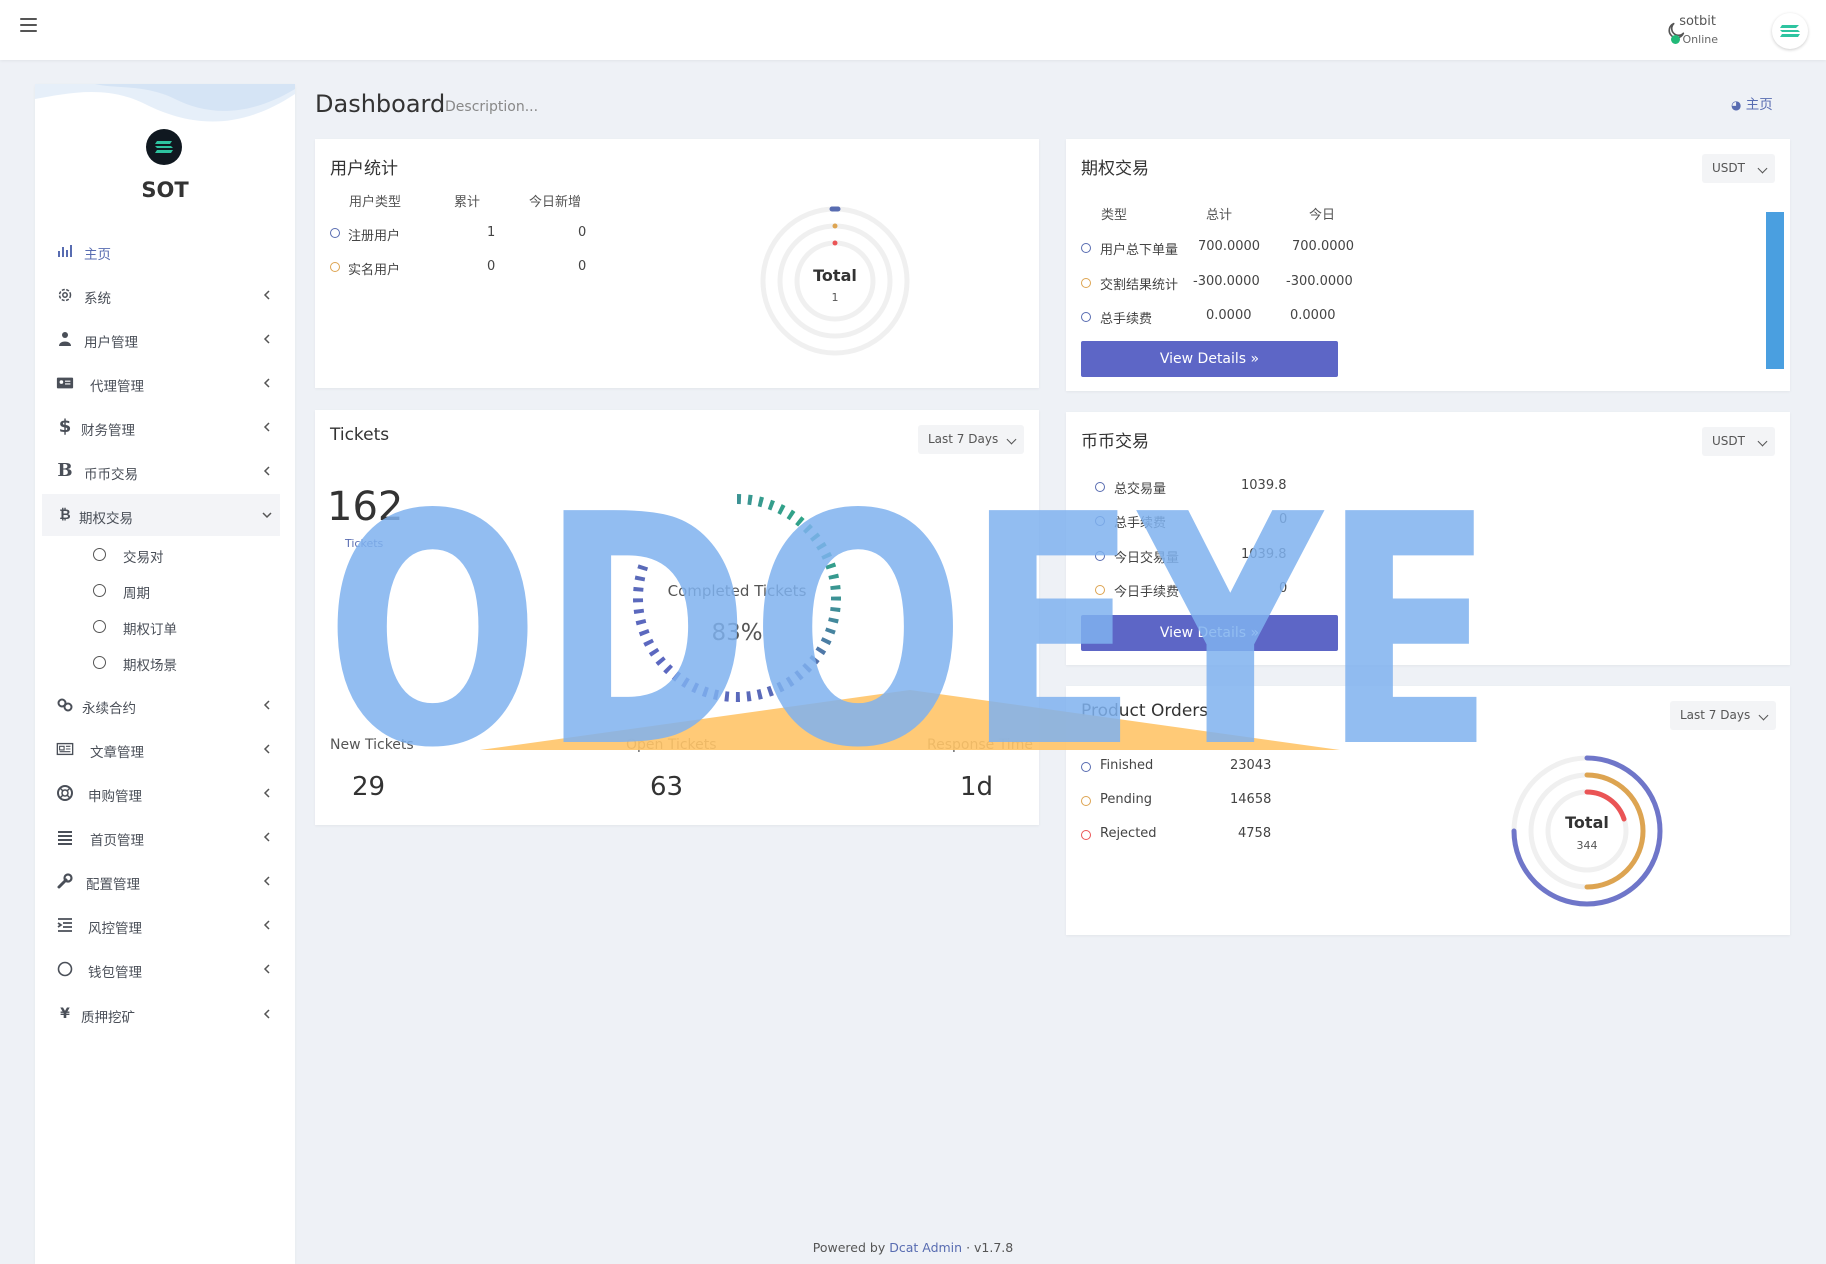  Describe the element at coordinates (365, 507) in the screenshot. I see `tickets-total: 162` at that location.